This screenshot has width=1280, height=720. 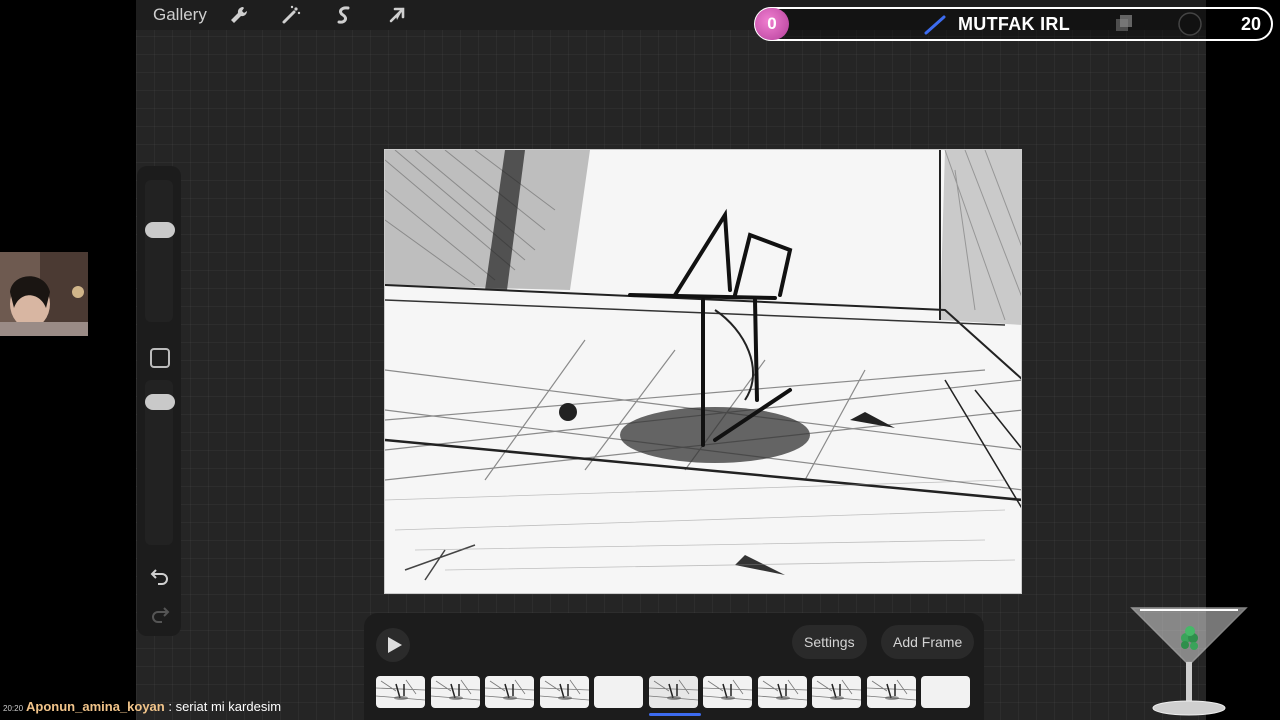 I want to click on chat-username: Aponun_amina_koyan, so click(x=95, y=706).